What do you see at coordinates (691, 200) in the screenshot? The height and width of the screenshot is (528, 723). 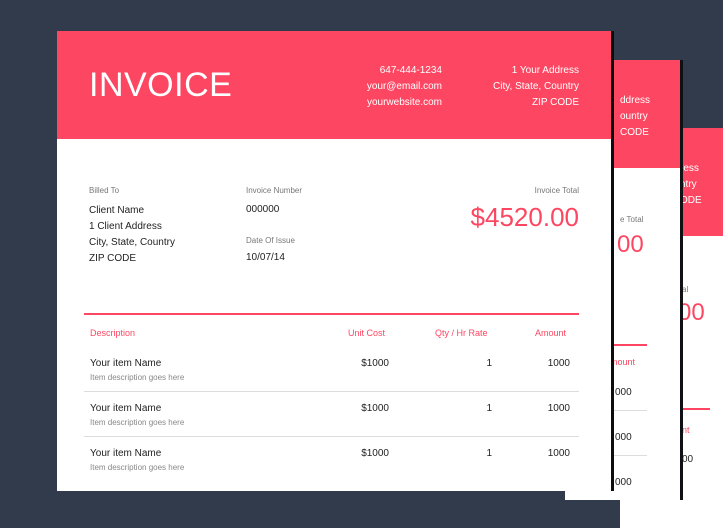 I see `zip-fragment: ODE` at bounding box center [691, 200].